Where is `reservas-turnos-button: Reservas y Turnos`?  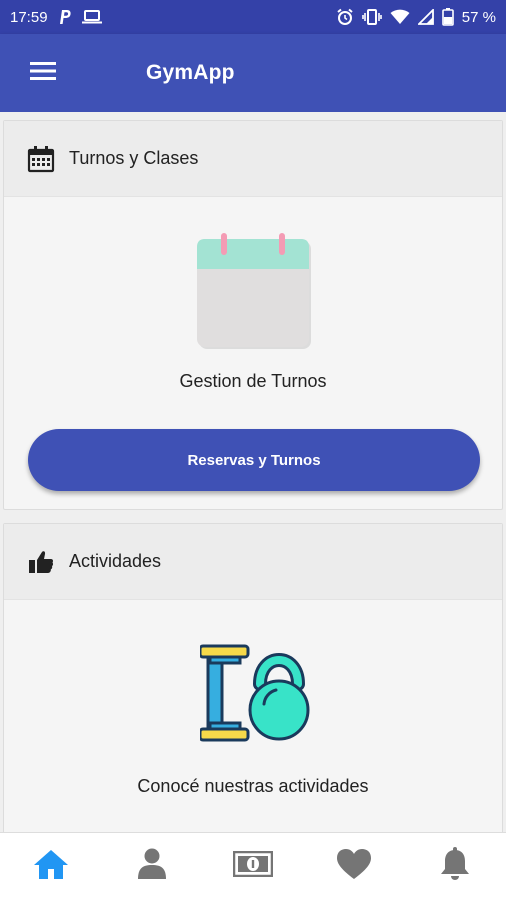
reservas-turnos-button: Reservas y Turnos is located at coordinates (254, 460).